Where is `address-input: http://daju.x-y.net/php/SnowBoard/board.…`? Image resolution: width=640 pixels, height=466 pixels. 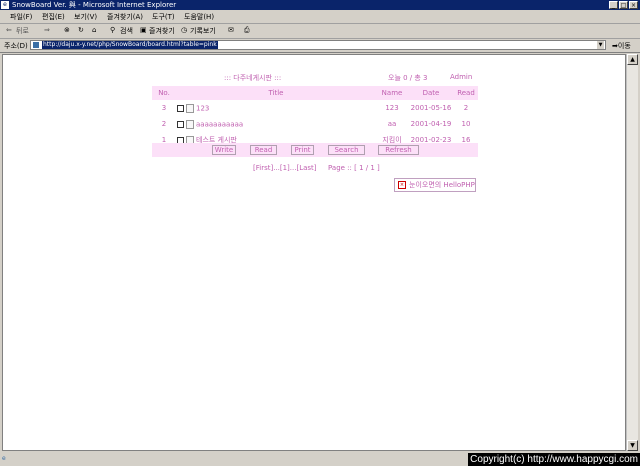 address-input: http://daju.x-y.net/php/SnowBoard/board.… is located at coordinates (318, 45).